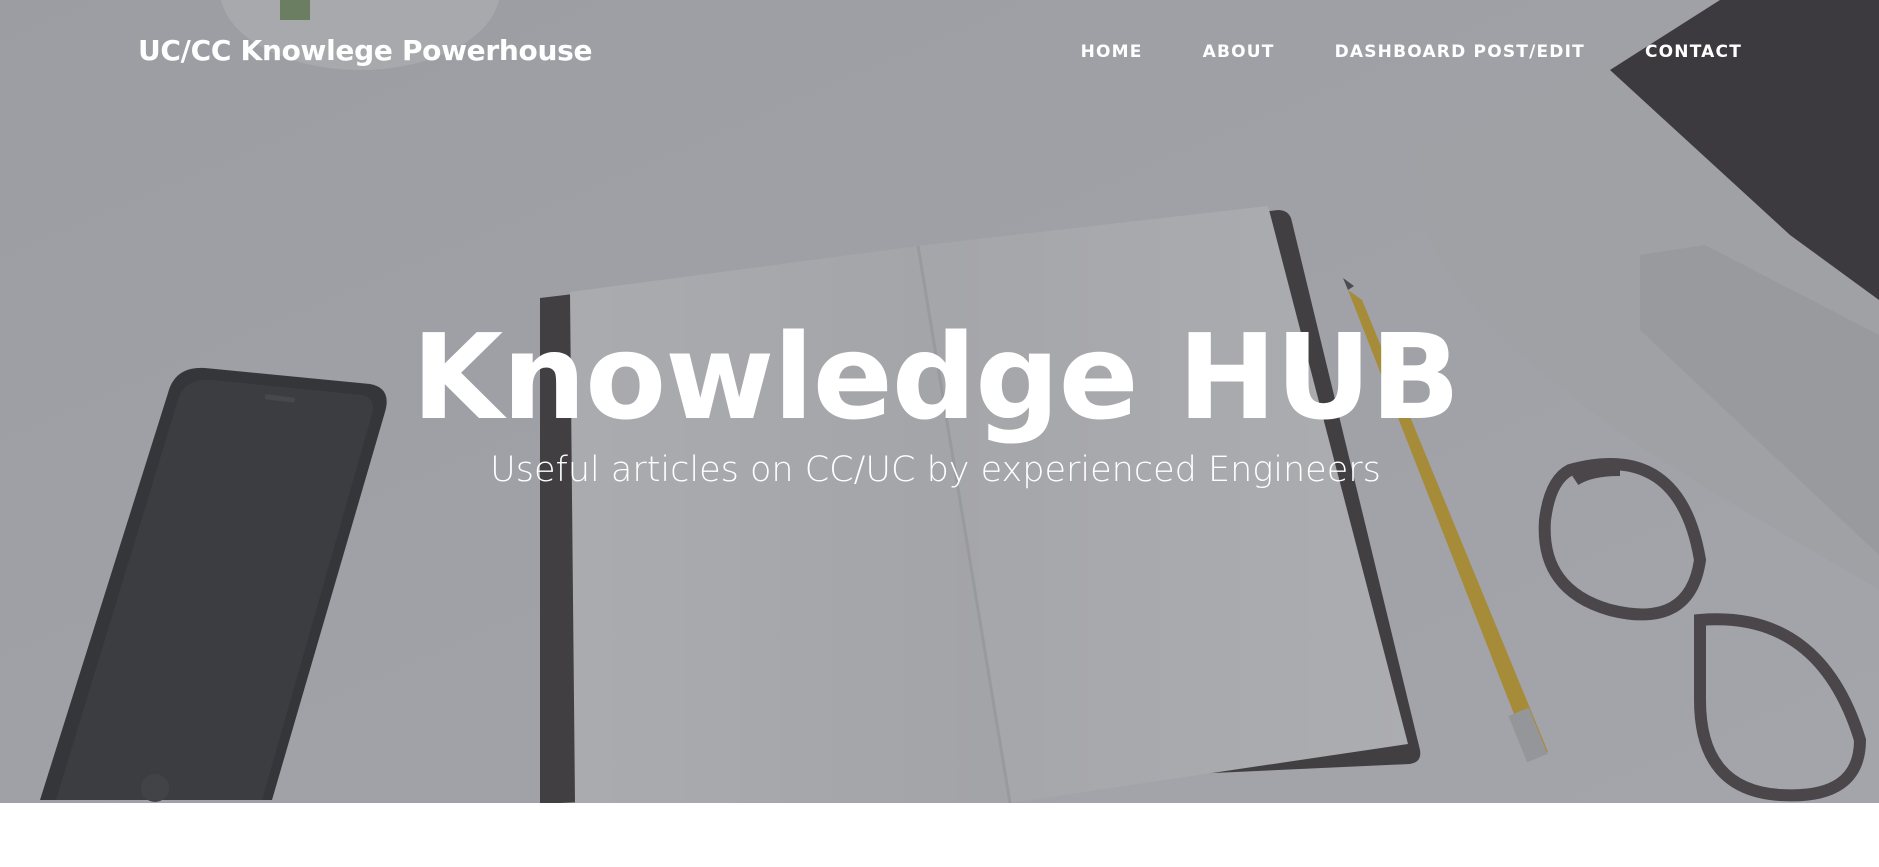  Describe the element at coordinates (1239, 52) in the screenshot. I see `nav-item-about: ABOUT` at that location.